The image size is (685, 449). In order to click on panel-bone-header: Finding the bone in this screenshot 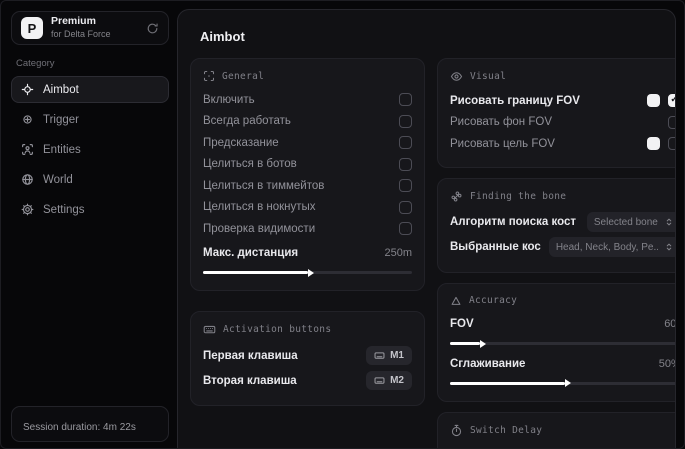, I will do `click(562, 196)`.